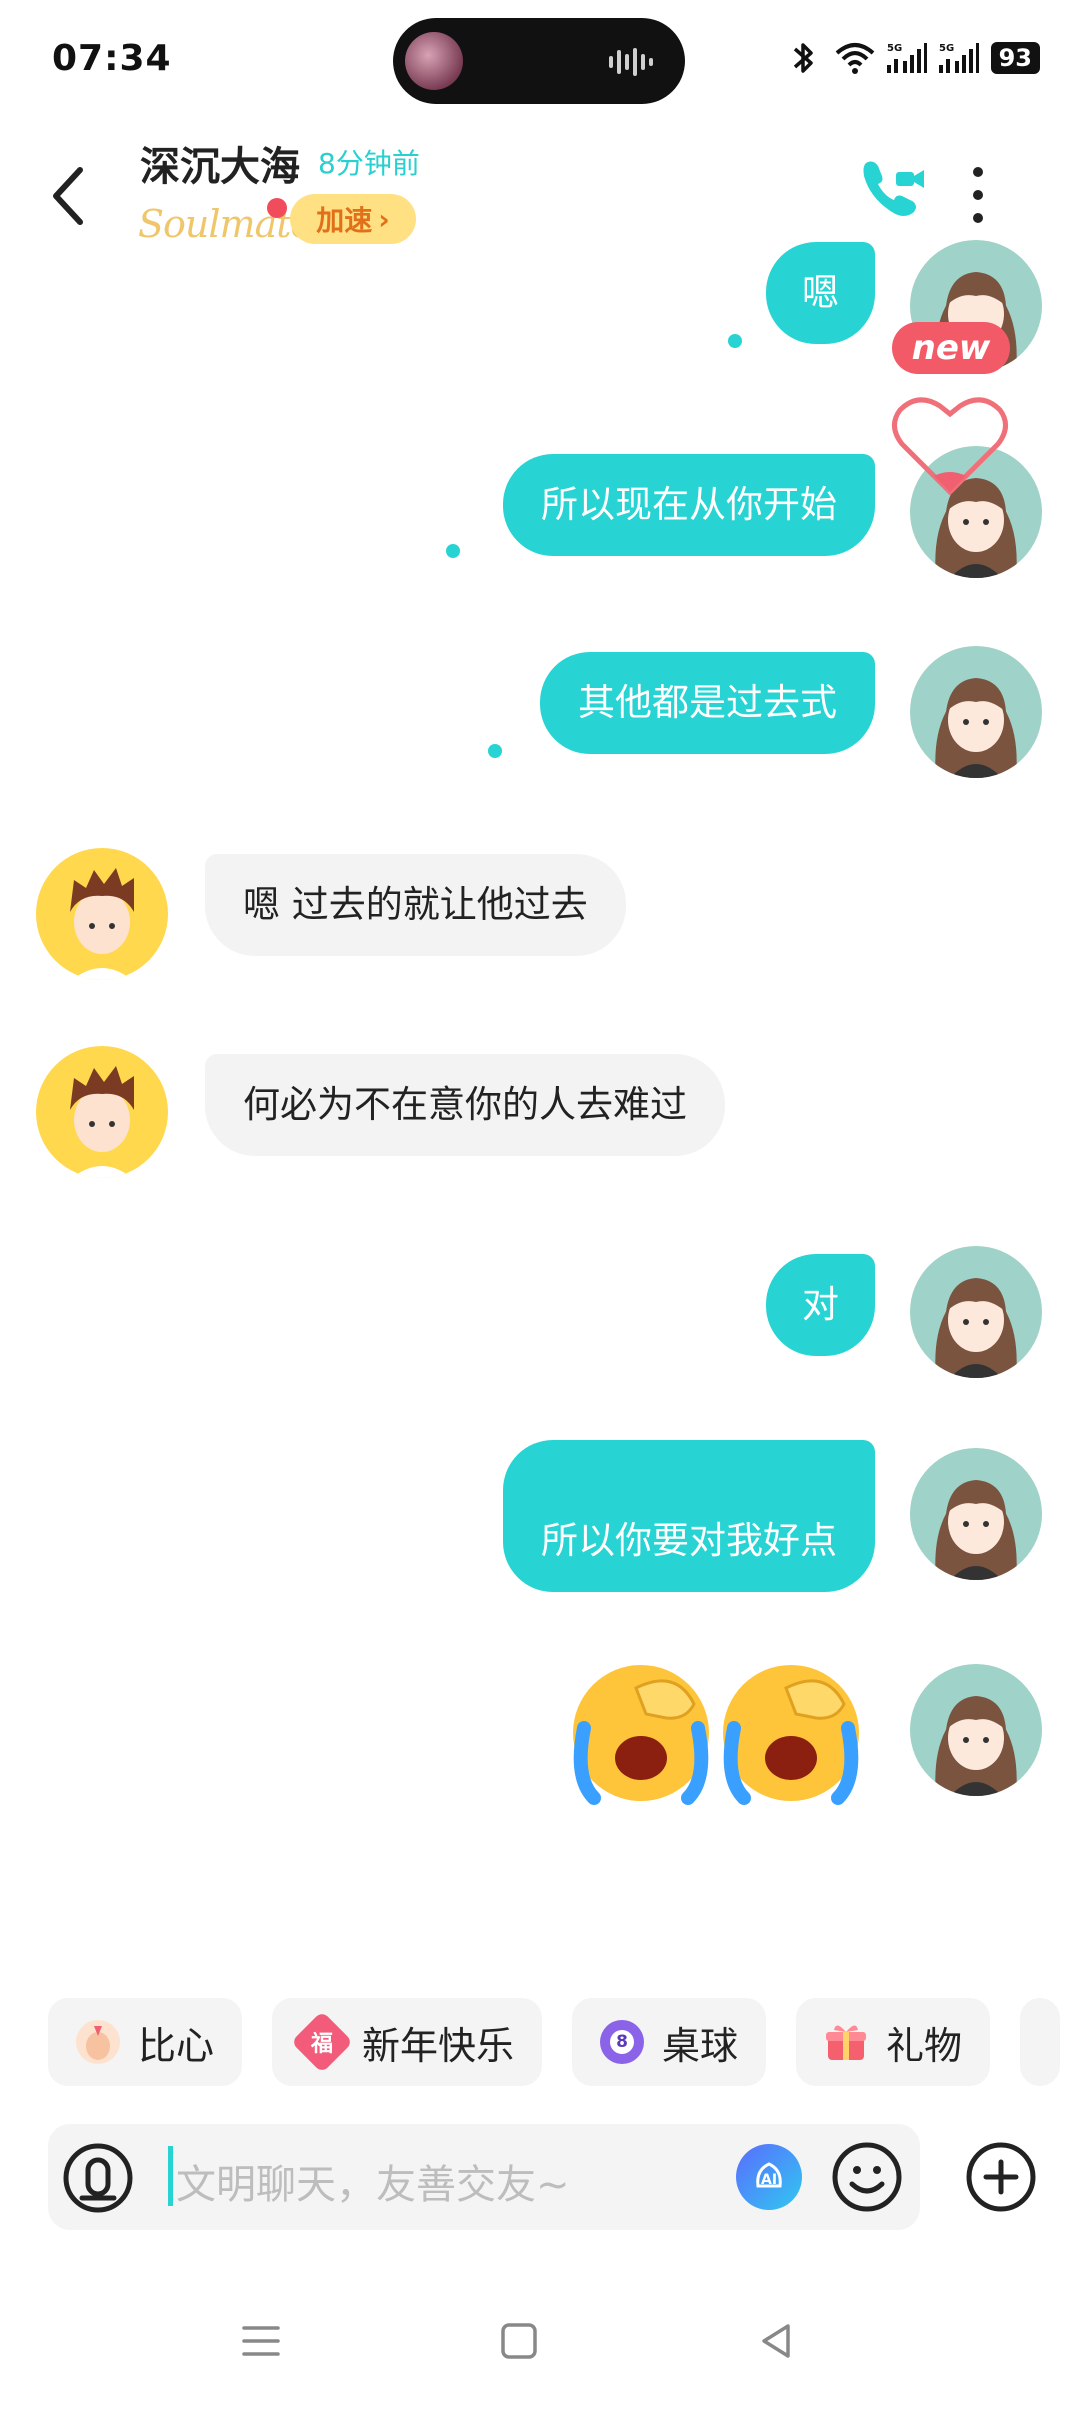 The image size is (1080, 2412). What do you see at coordinates (820, 1305) in the screenshot?
I see `message-bubble: 对` at bounding box center [820, 1305].